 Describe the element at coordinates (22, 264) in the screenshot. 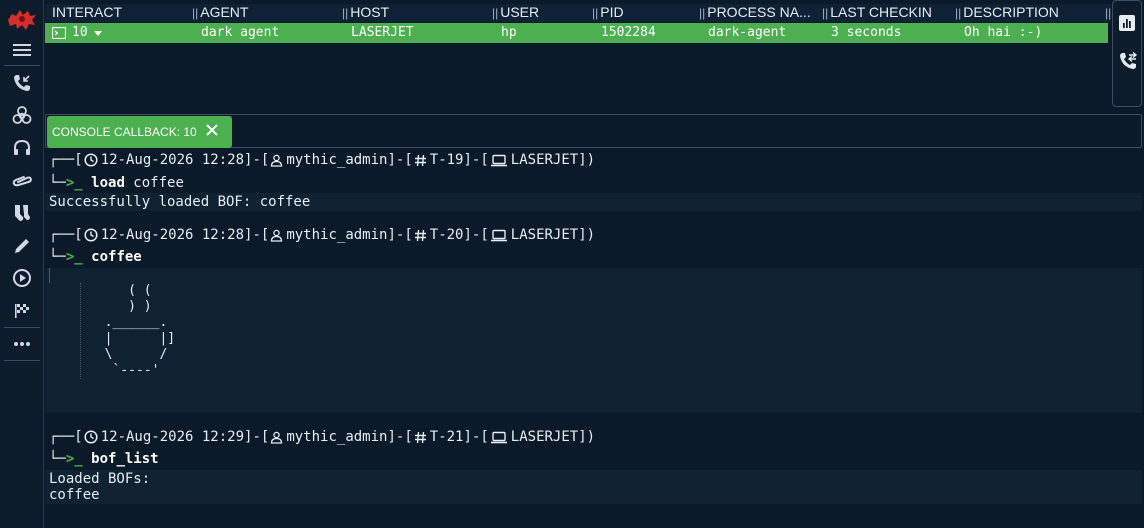

I see `left-sidebar` at that location.